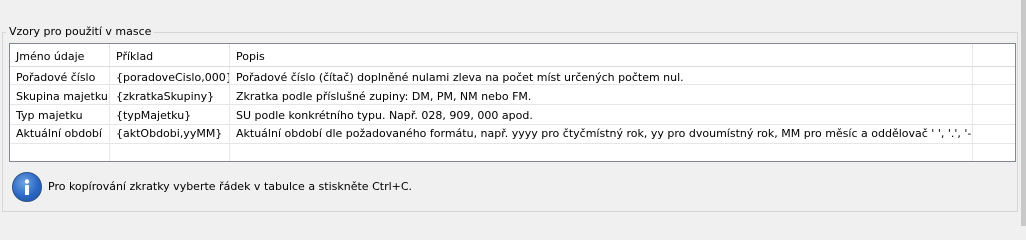 The width and height of the screenshot is (1026, 240). What do you see at coordinates (601, 57) in the screenshot?
I see `column-header-description: Popis` at bounding box center [601, 57].